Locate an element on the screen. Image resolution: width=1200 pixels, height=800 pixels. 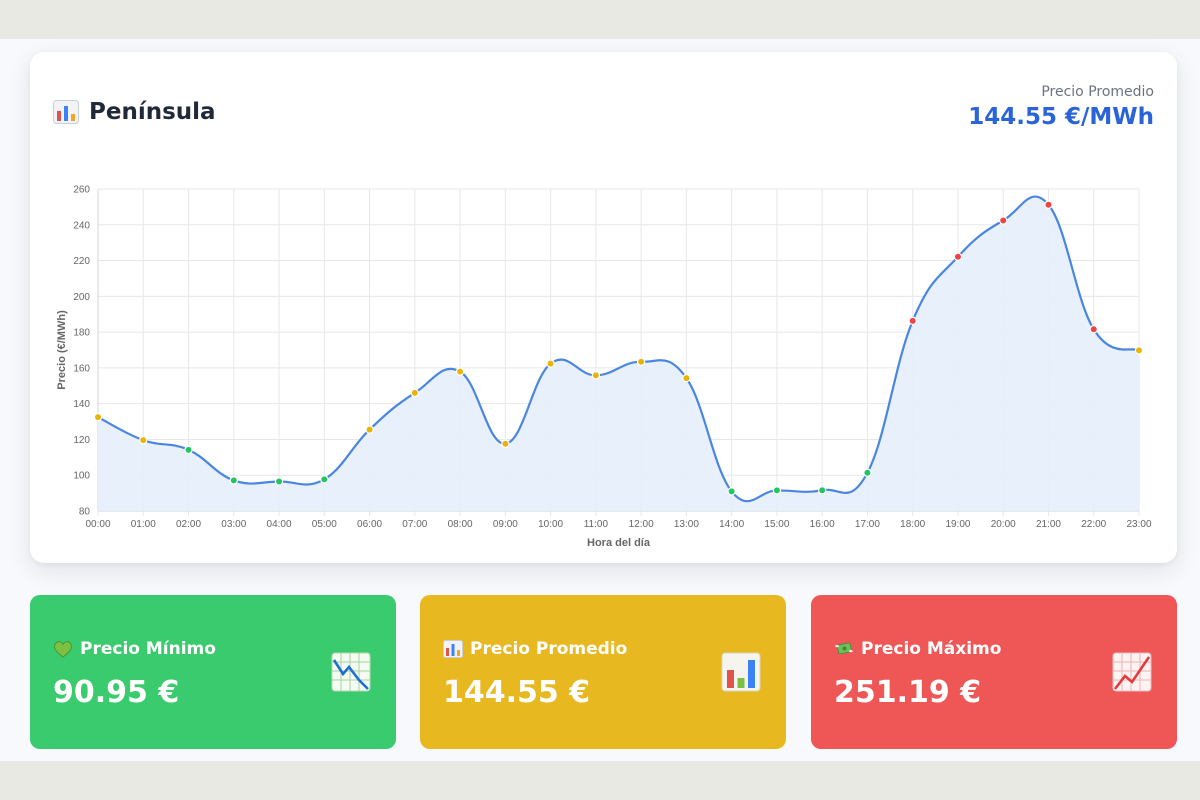
average-price-summary: Precio Promedio 144.55 €/MWh is located at coordinates (1061, 107).